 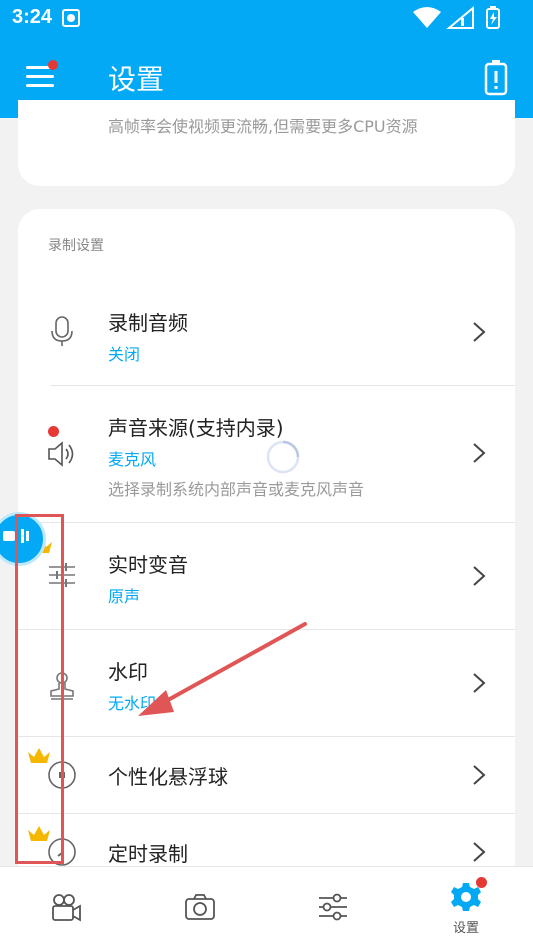 I want to click on setting-value: 麦克风, so click(x=132, y=459).